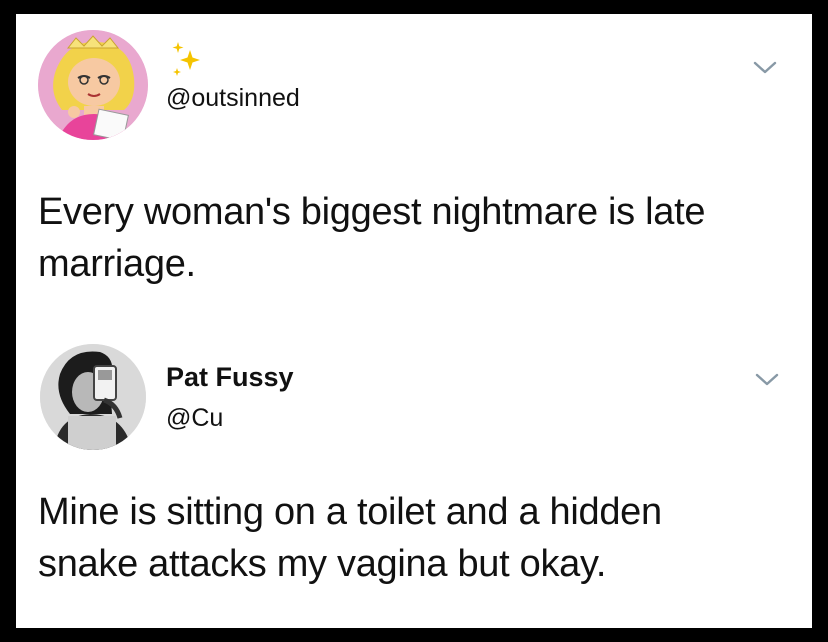 The width and height of the screenshot is (828, 642). I want to click on cartoon-girl-avatar-icon, so click(93, 85).